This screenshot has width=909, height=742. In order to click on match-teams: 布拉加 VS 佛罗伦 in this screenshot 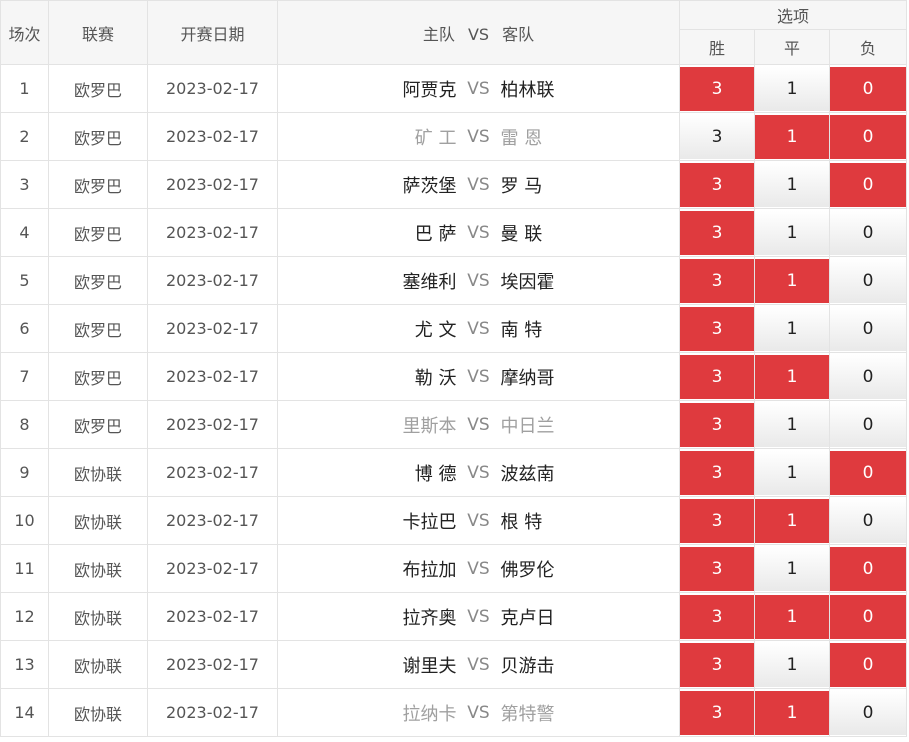, I will do `click(478, 568)`.